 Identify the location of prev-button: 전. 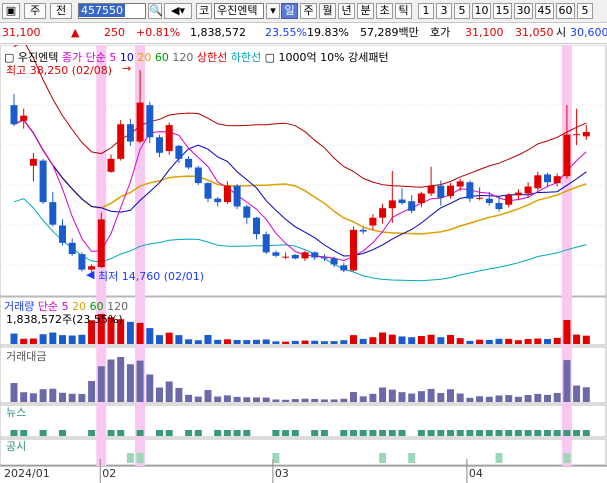
(61, 11).